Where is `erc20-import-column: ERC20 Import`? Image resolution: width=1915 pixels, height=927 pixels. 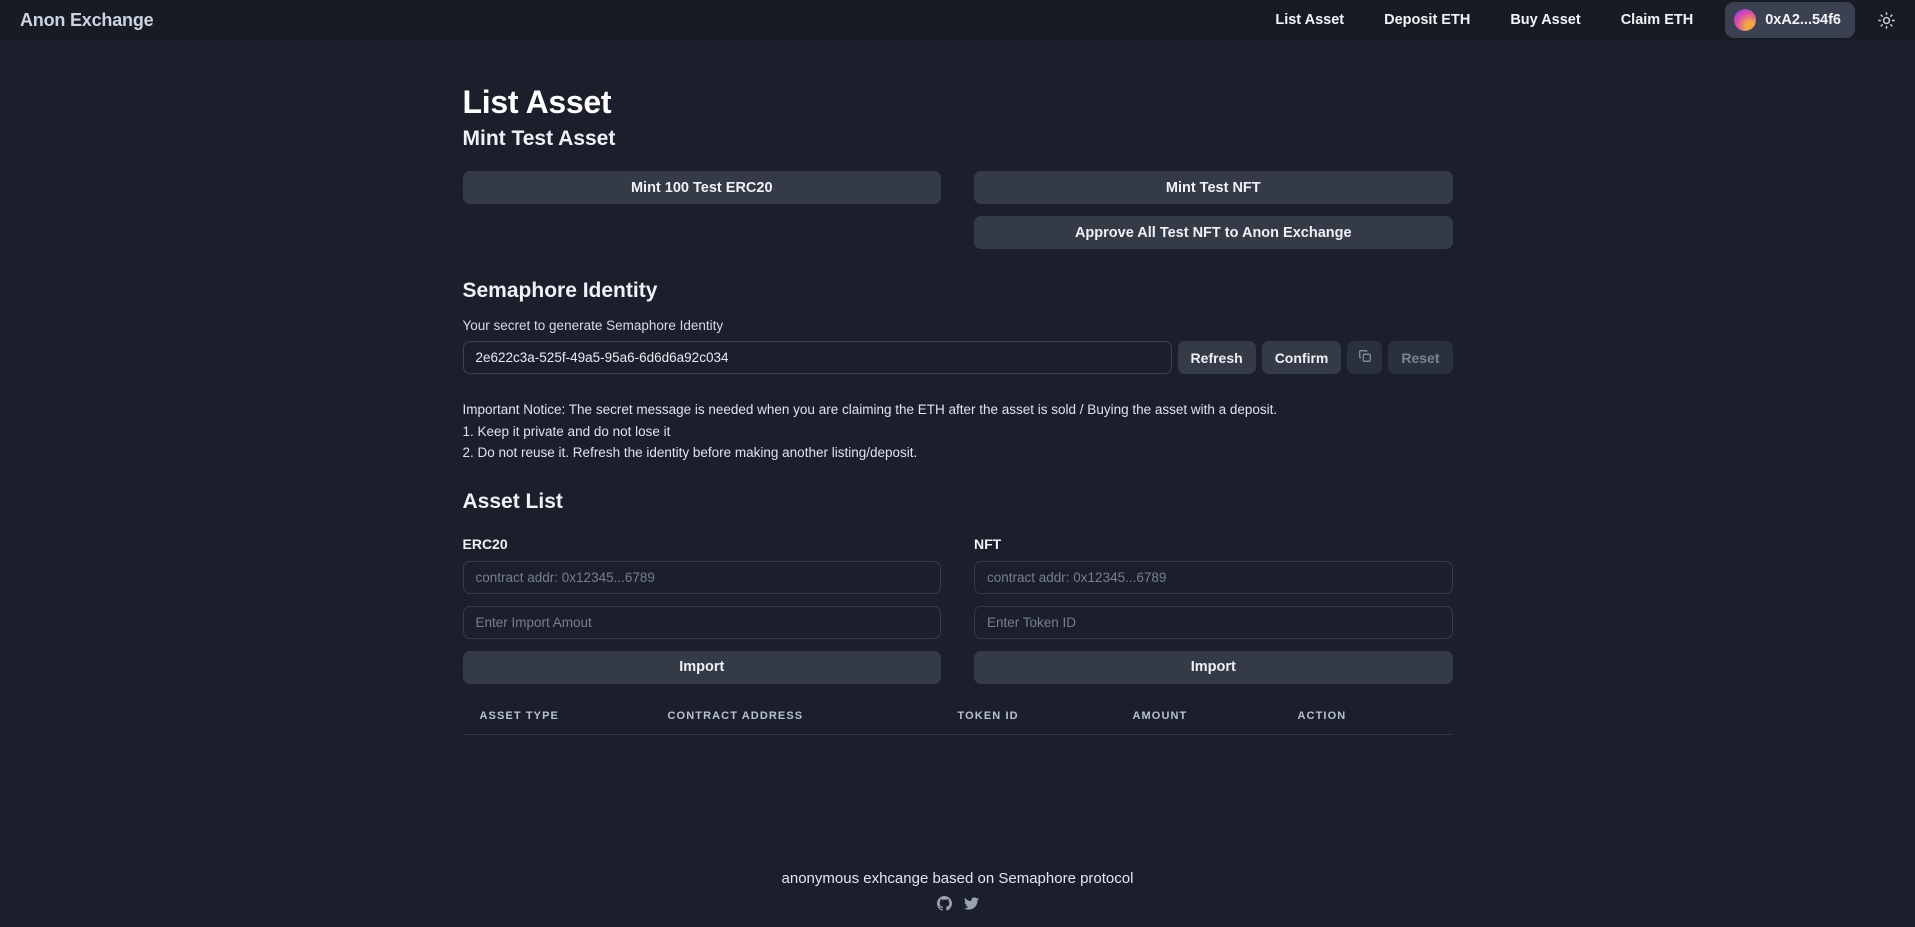 erc20-import-column: ERC20 Import is located at coordinates (701, 599).